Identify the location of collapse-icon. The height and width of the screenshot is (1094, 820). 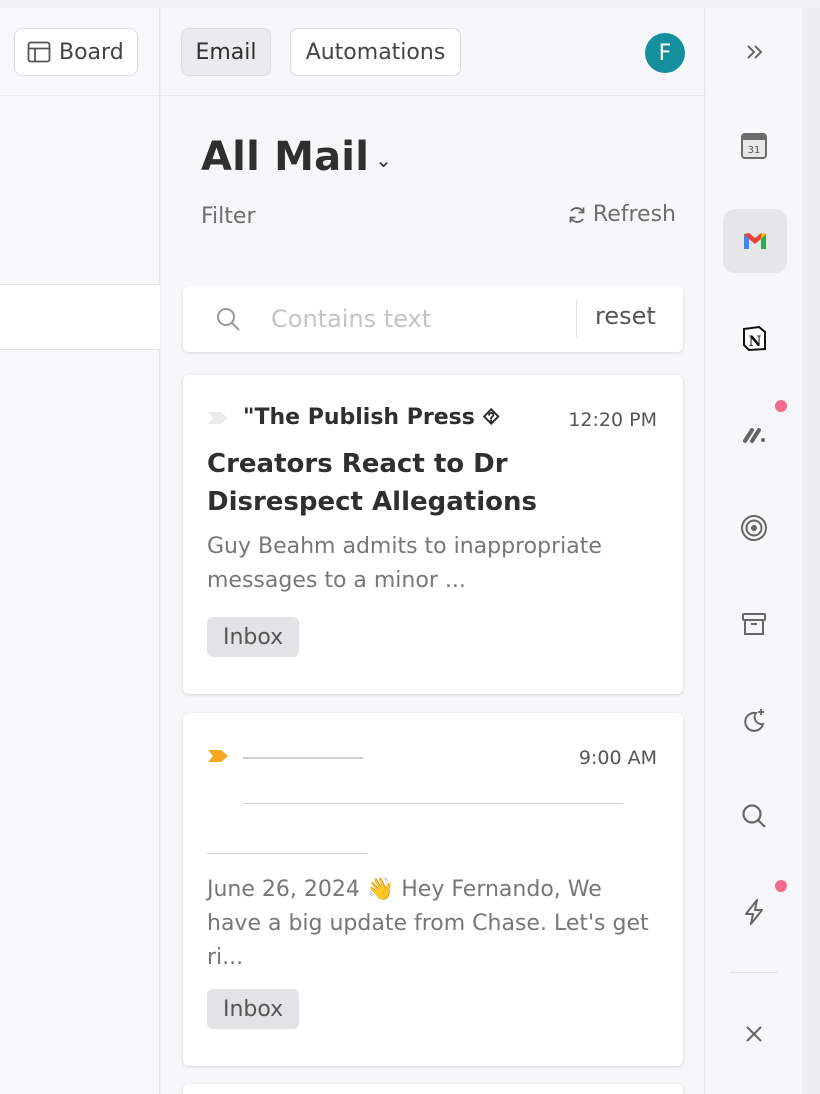
(754, 52).